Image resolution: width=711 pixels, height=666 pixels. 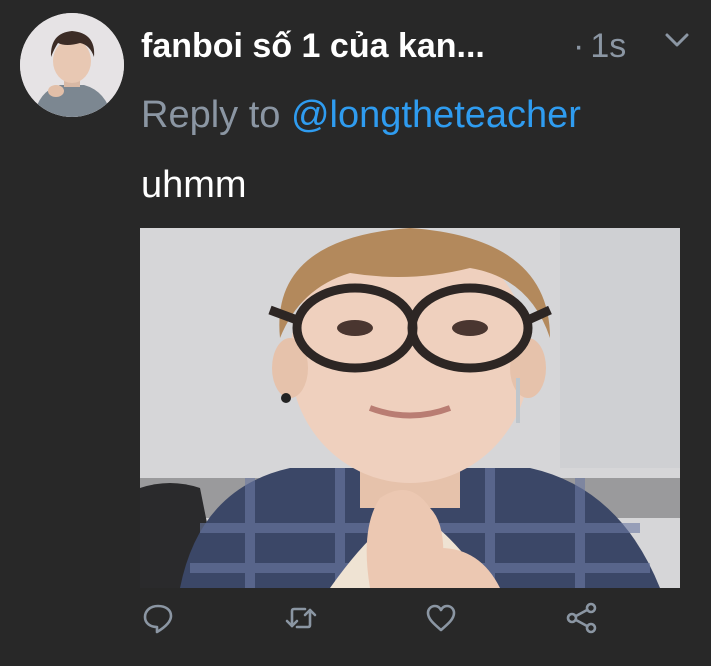 I want to click on timestamp: · 1s, so click(x=599, y=46).